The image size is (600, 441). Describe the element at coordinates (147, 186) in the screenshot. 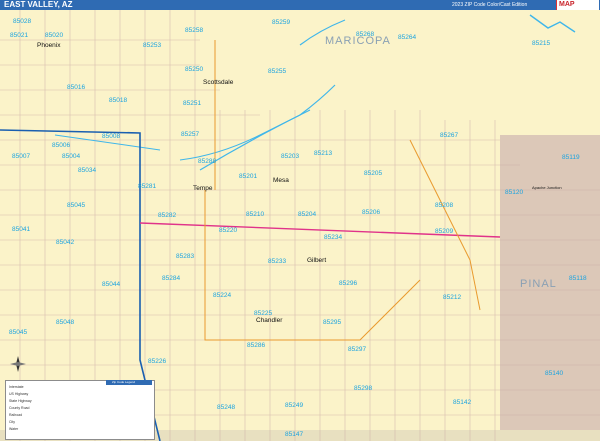

I see `zip-label: 85281` at that location.